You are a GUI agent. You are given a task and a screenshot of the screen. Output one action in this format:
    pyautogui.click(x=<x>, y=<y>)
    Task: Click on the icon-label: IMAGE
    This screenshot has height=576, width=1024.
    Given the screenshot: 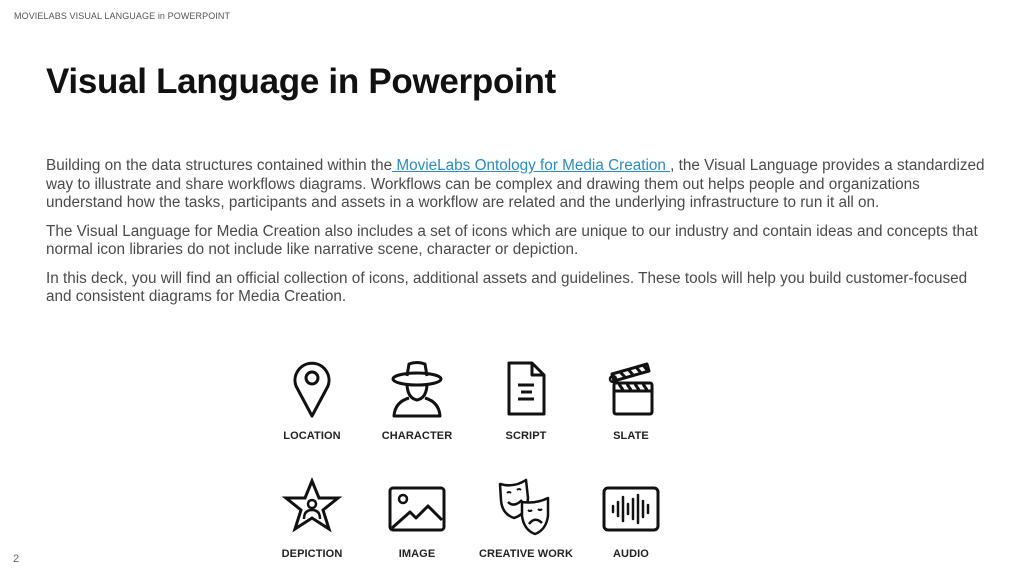 What is the action you would take?
    pyautogui.click(x=417, y=554)
    